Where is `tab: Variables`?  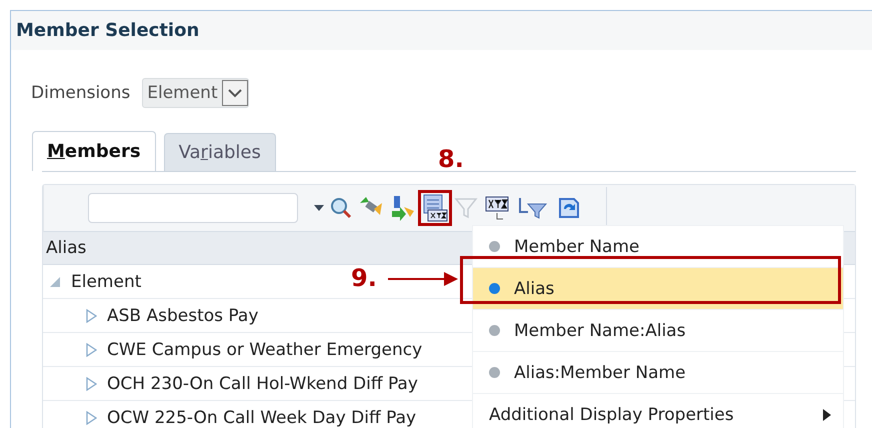 tab: Variables is located at coordinates (220, 152).